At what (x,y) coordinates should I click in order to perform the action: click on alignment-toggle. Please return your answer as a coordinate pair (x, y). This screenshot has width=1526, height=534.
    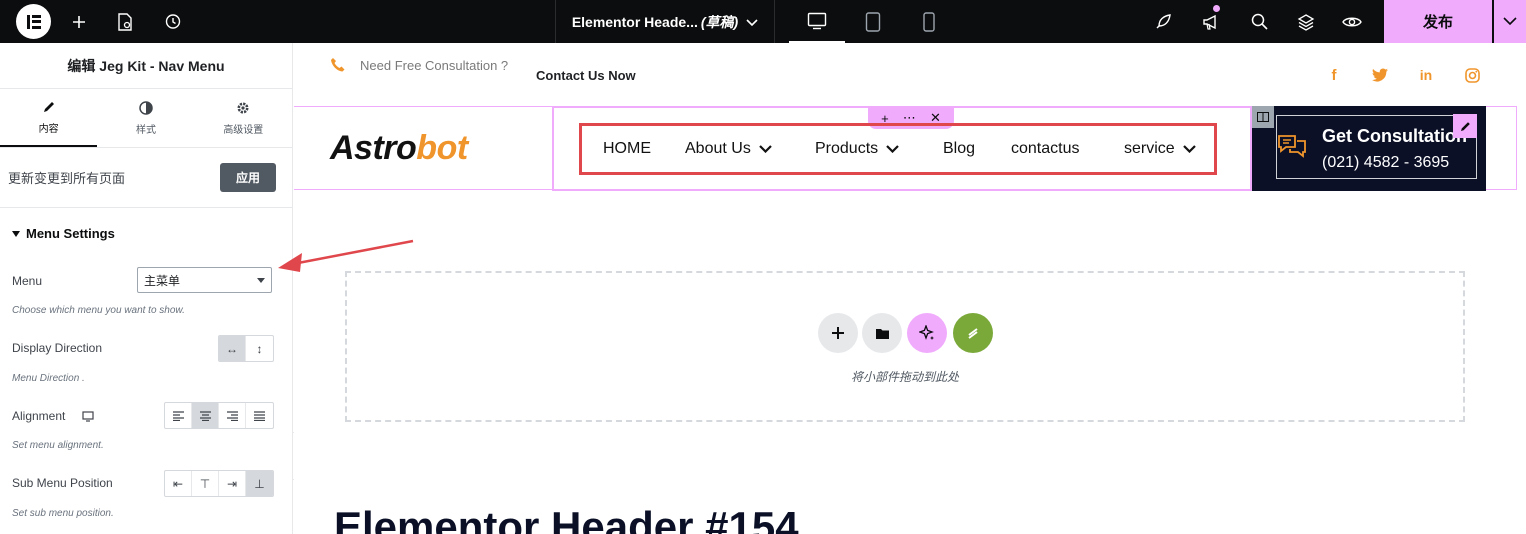
    Looking at the image, I should click on (219, 415).